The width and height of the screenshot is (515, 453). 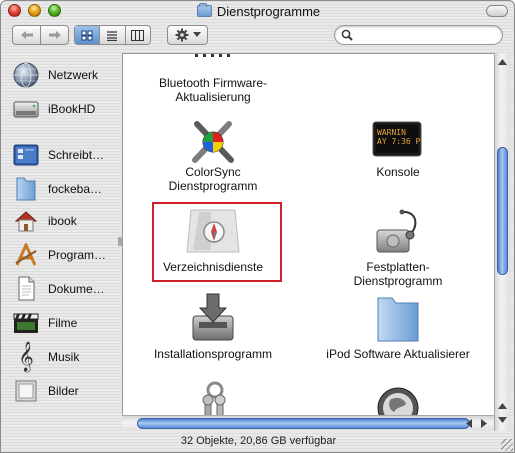 I want to click on sidebar-item-label: Musik, so click(x=64, y=357).